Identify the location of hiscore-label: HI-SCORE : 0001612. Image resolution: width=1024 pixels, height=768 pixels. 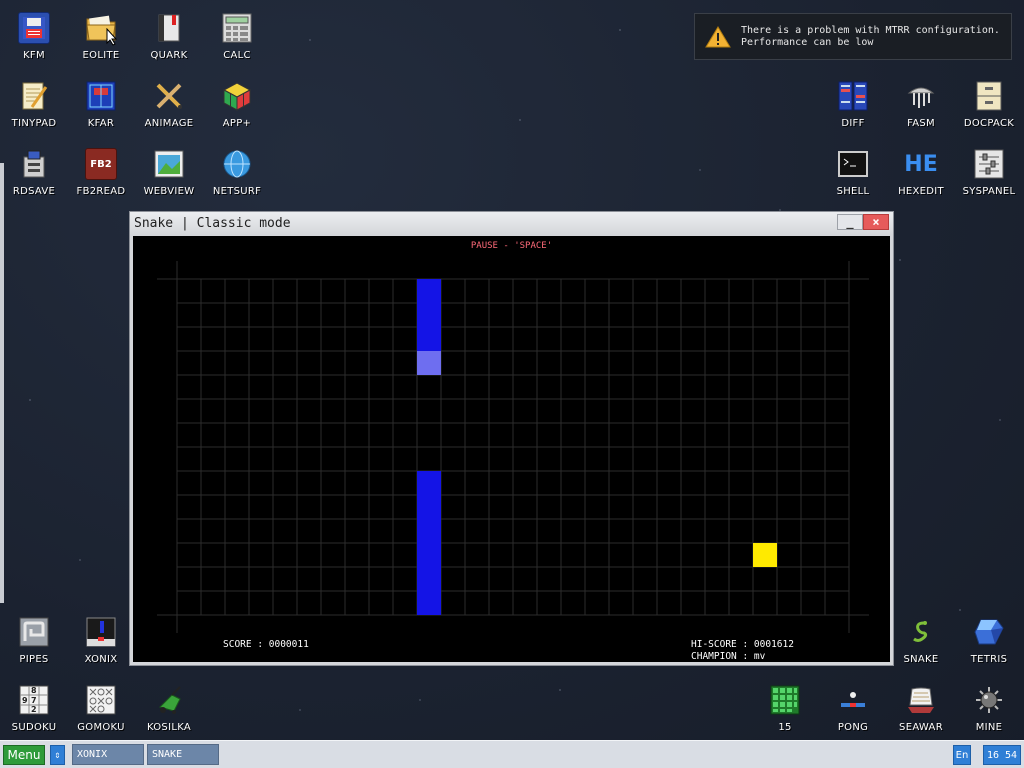
(742, 644).